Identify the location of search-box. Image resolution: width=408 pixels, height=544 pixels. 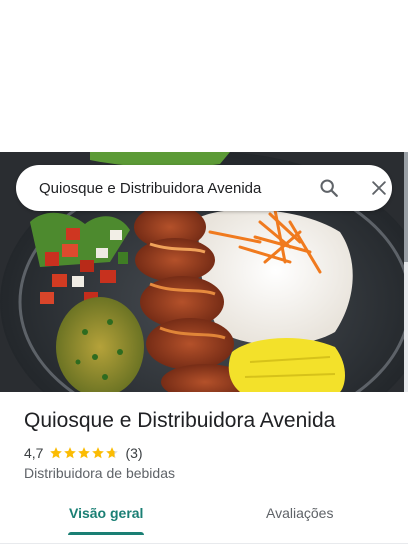
(204, 188).